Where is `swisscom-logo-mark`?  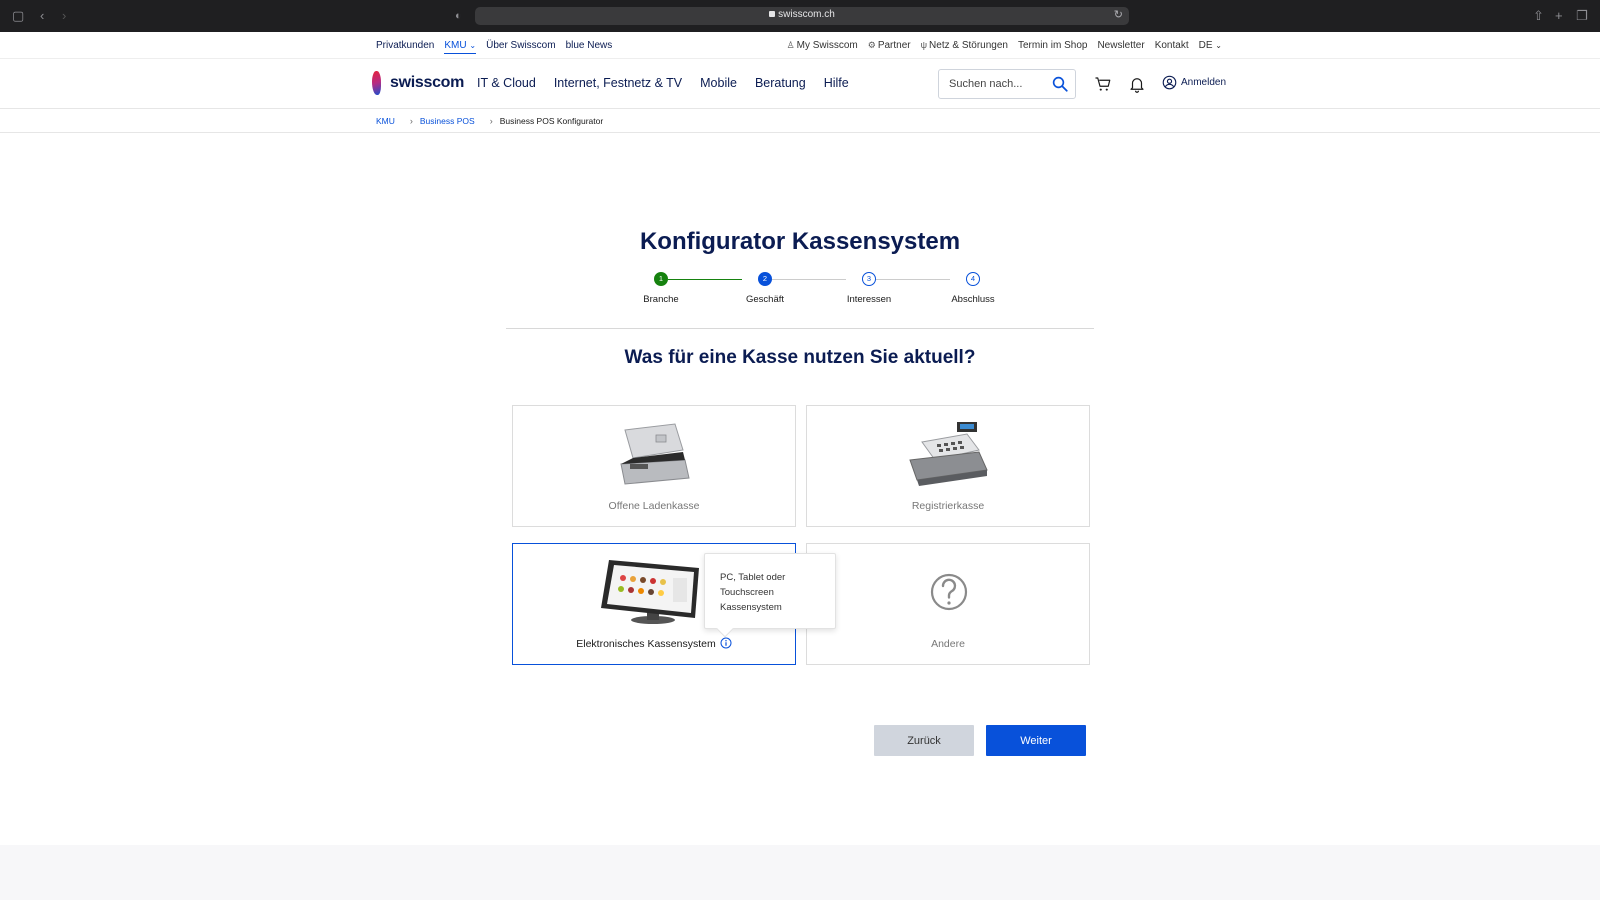 swisscom-logo-mark is located at coordinates (377, 83).